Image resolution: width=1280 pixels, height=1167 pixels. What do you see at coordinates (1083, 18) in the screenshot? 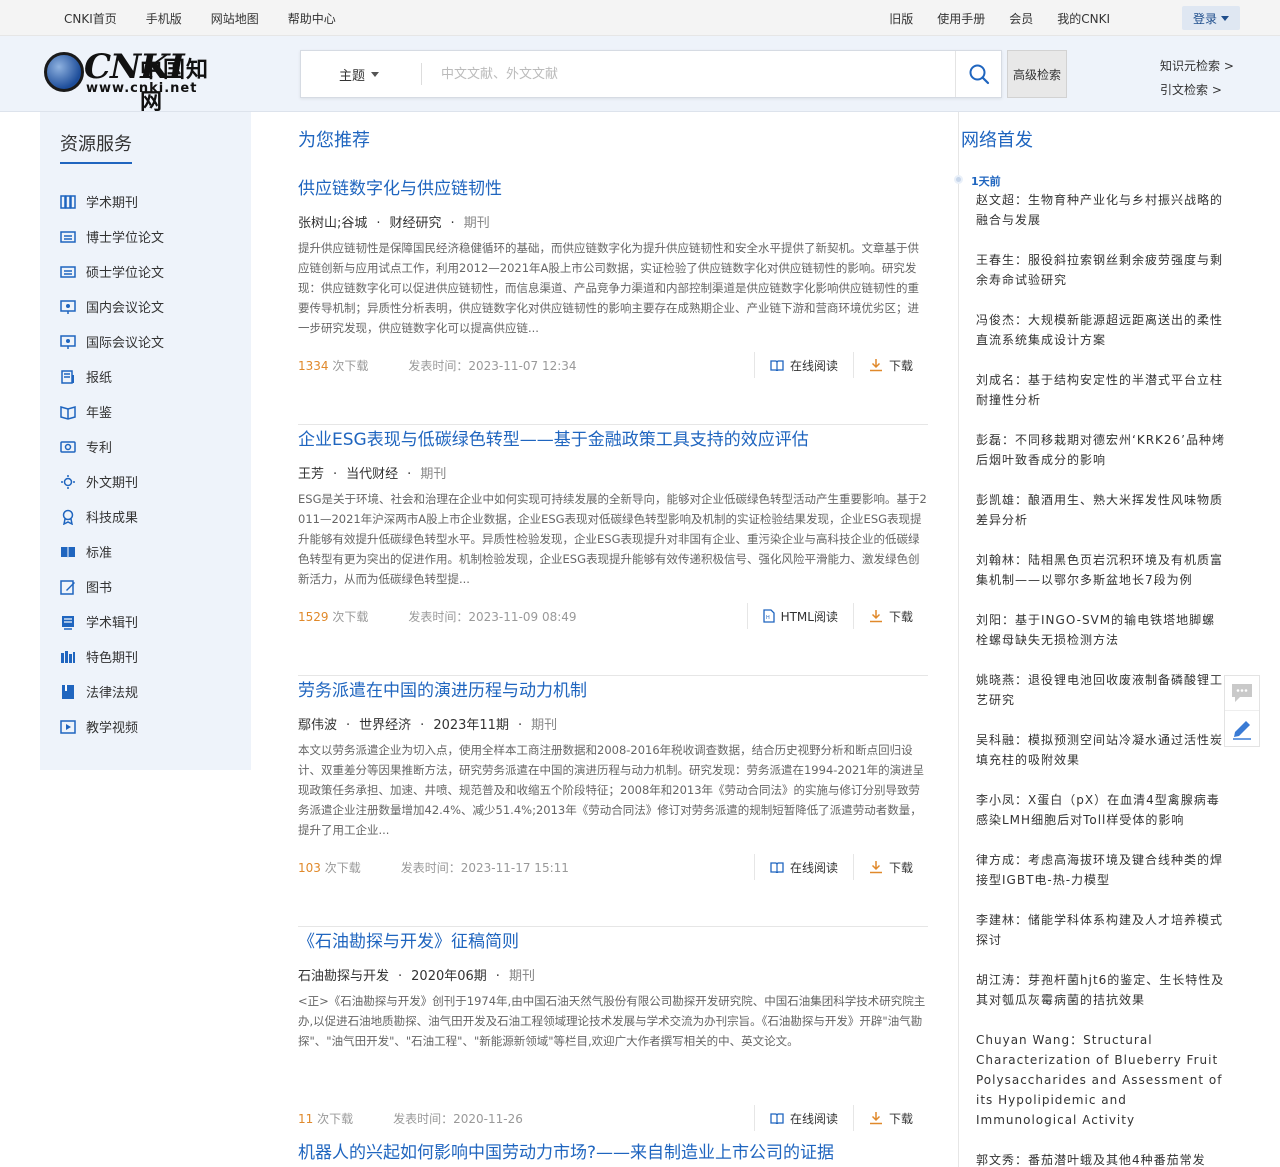
I see `link-my-cnki: 我的CNKI` at bounding box center [1083, 18].